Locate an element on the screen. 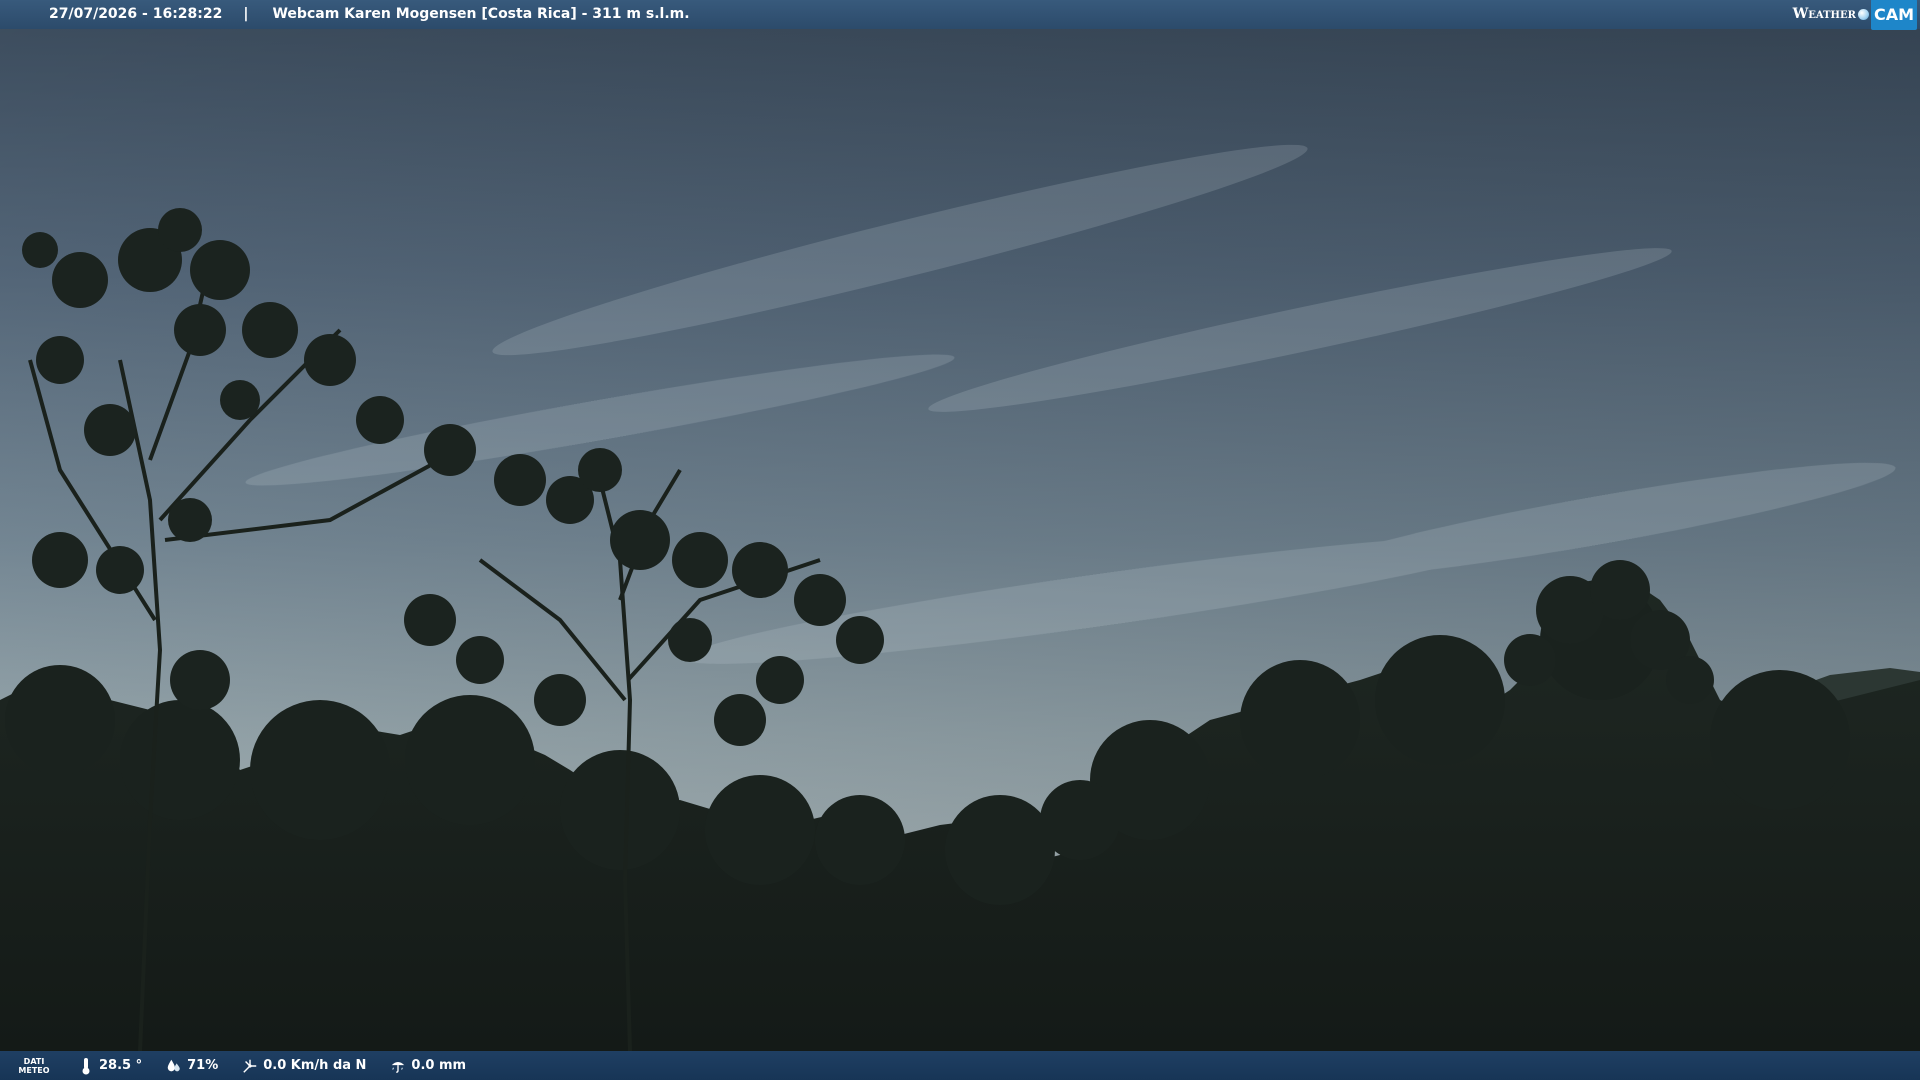 This screenshot has height=1080, width=1920. rain-reading: 0.0 mm is located at coordinates (428, 1066).